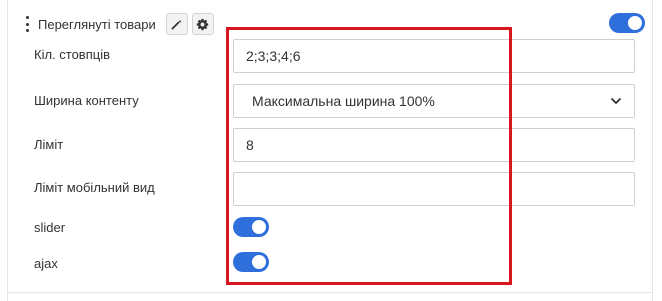 The image size is (662, 301). Describe the element at coordinates (250, 145) in the screenshot. I see `limit-value: 8` at that location.